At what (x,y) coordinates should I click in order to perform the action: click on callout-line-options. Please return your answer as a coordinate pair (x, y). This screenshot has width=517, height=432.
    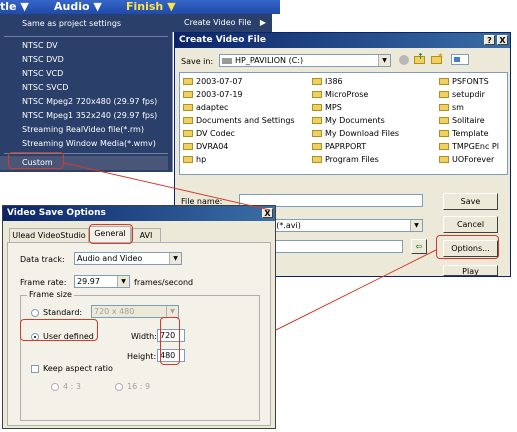
    Looking at the image, I should click on (356, 290).